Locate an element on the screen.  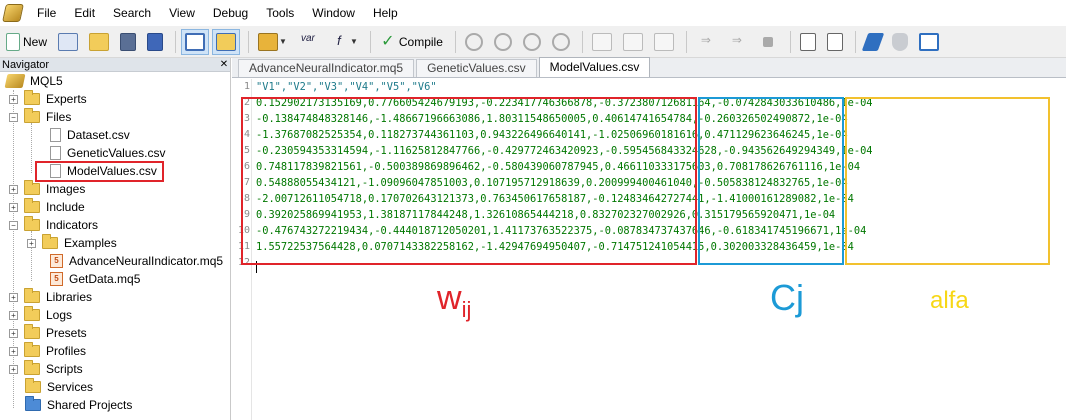
tab-model-values: ModelValues.csv is located at coordinates (594, 67).